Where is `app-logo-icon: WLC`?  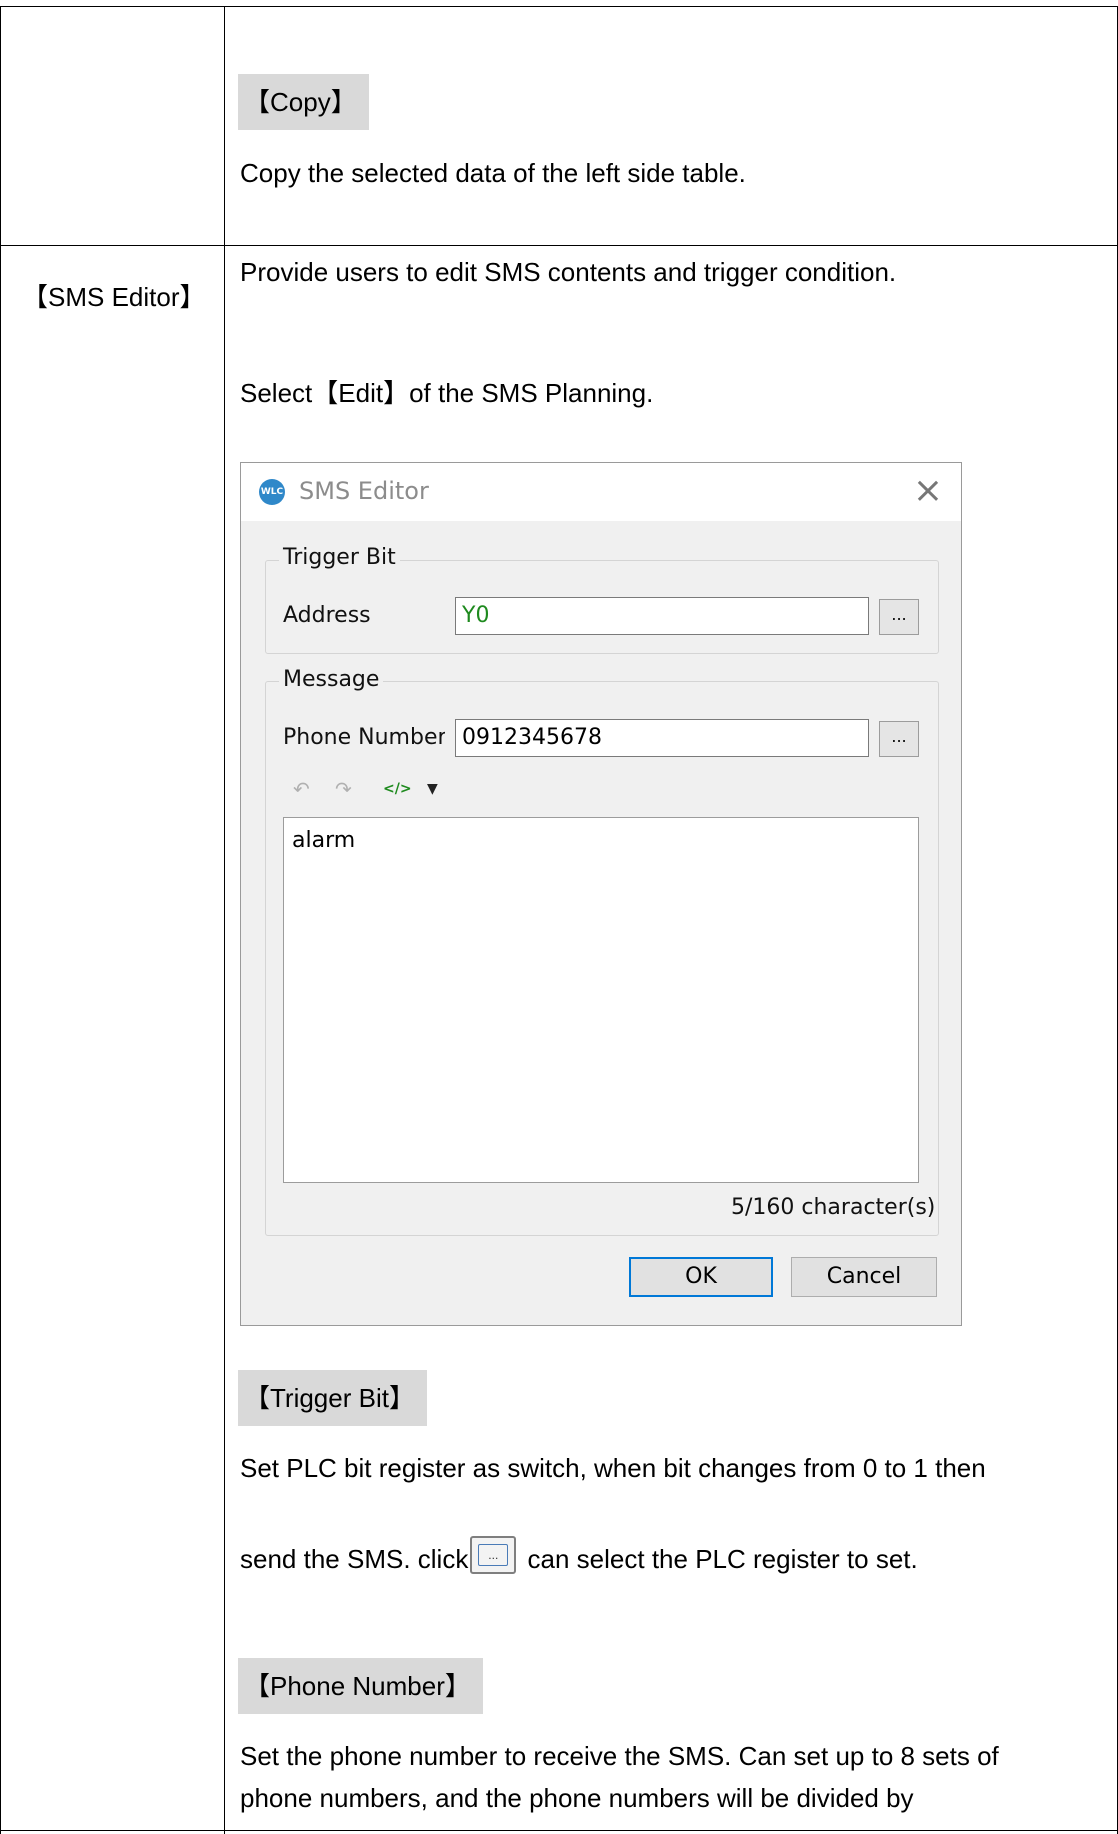 app-logo-icon: WLC is located at coordinates (272, 492).